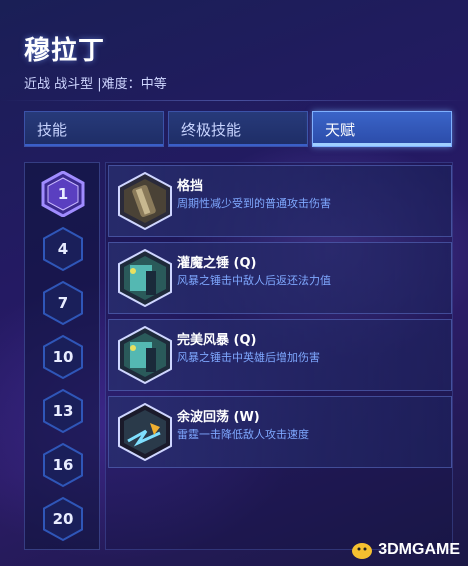 The width and height of the screenshot is (468, 566). What do you see at coordinates (340, 129) in the screenshot?
I see `tab-label: 天赋` at bounding box center [340, 129].